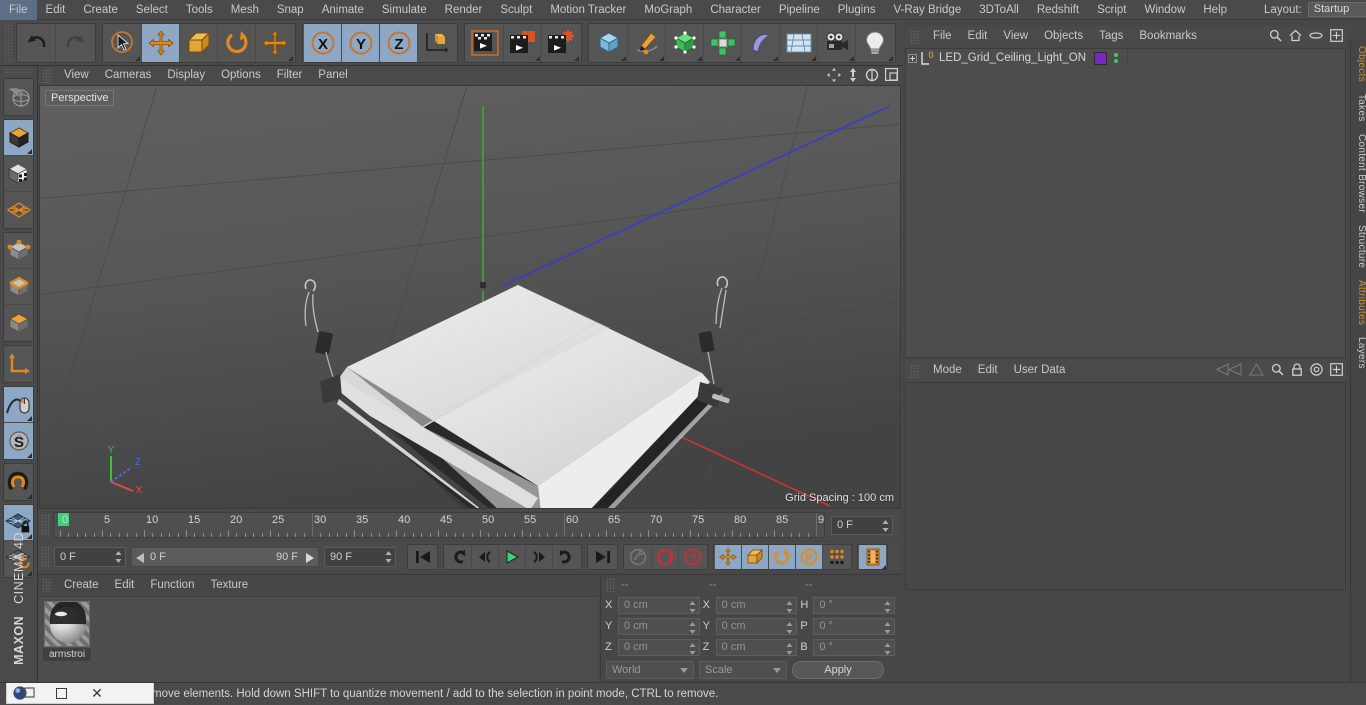  What do you see at coordinates (862, 525) in the screenshot?
I see `timeline-frame-field: 0 F` at bounding box center [862, 525].